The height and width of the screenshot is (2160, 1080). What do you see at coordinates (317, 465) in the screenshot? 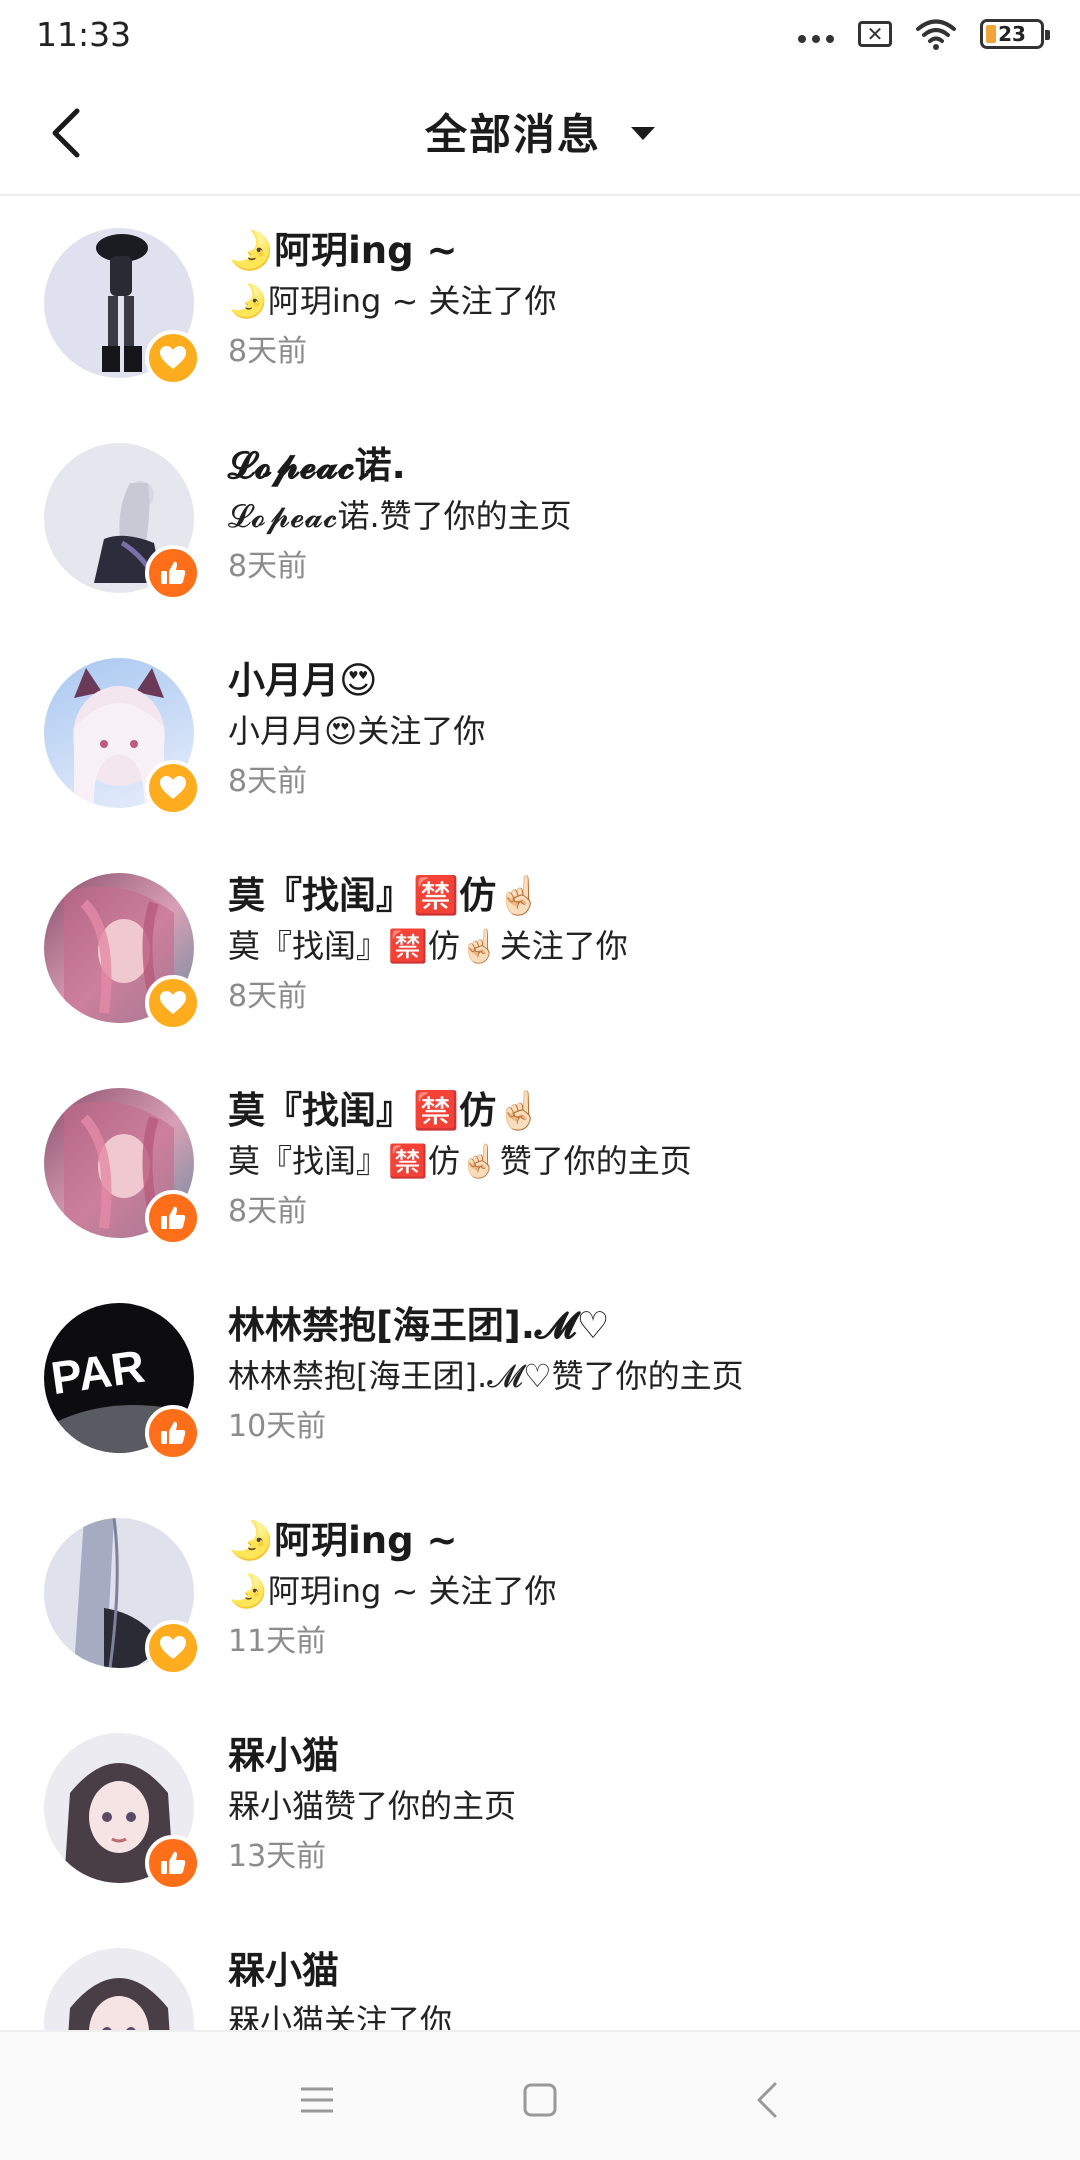
I see `notification-sender: 𝓛𝓸𝓹𝓮𝓪𝓬诺.` at bounding box center [317, 465].